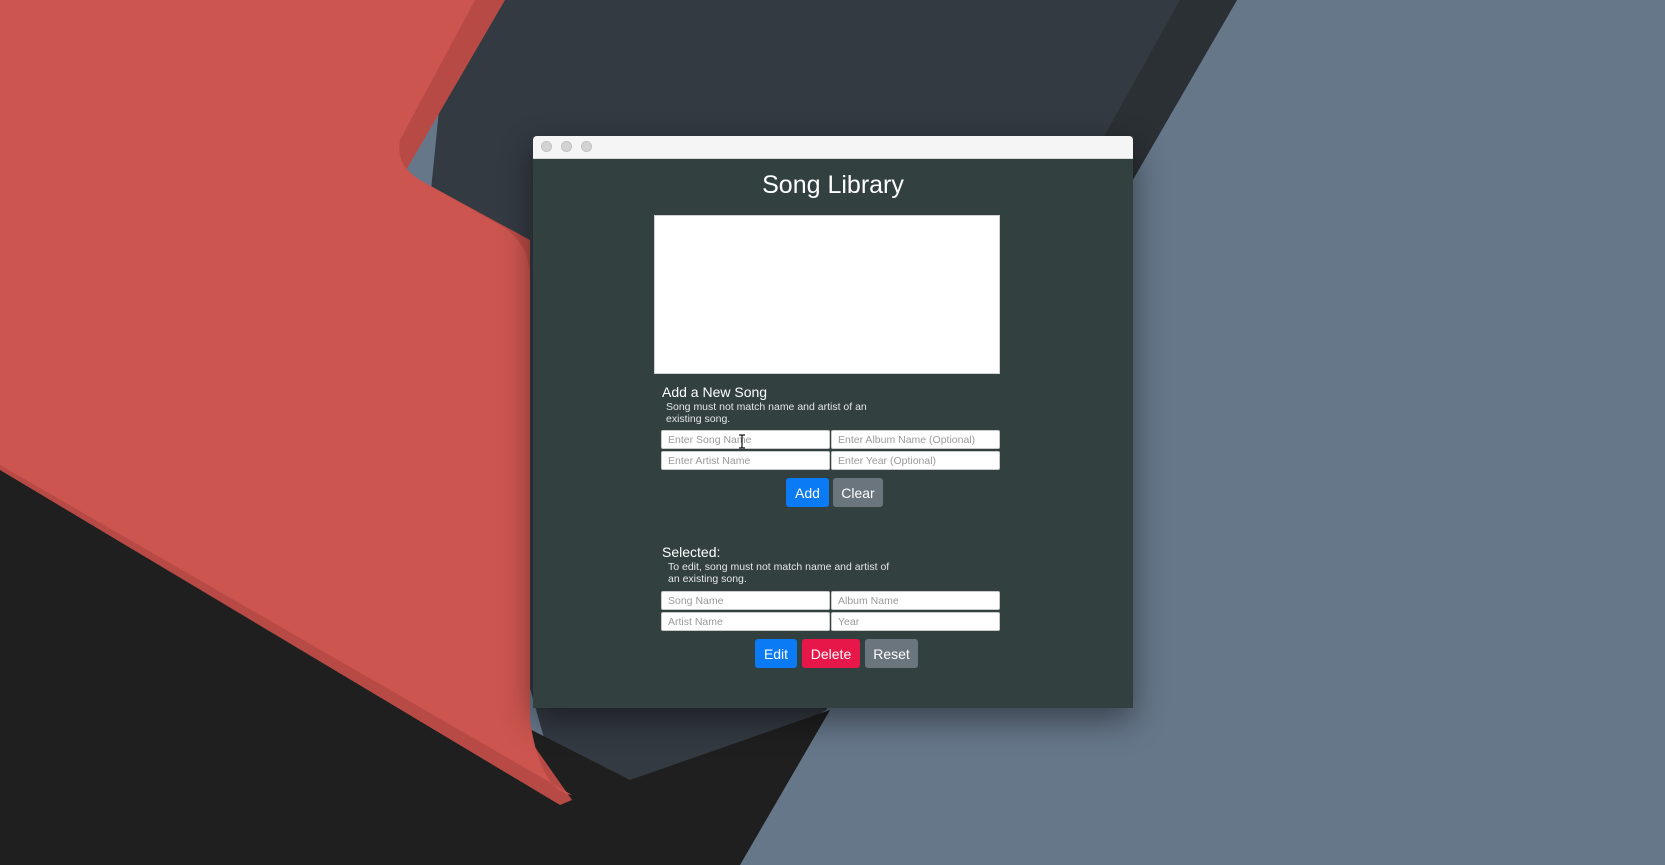  What do you see at coordinates (915, 439) in the screenshot?
I see `add-album-name-input` at bounding box center [915, 439].